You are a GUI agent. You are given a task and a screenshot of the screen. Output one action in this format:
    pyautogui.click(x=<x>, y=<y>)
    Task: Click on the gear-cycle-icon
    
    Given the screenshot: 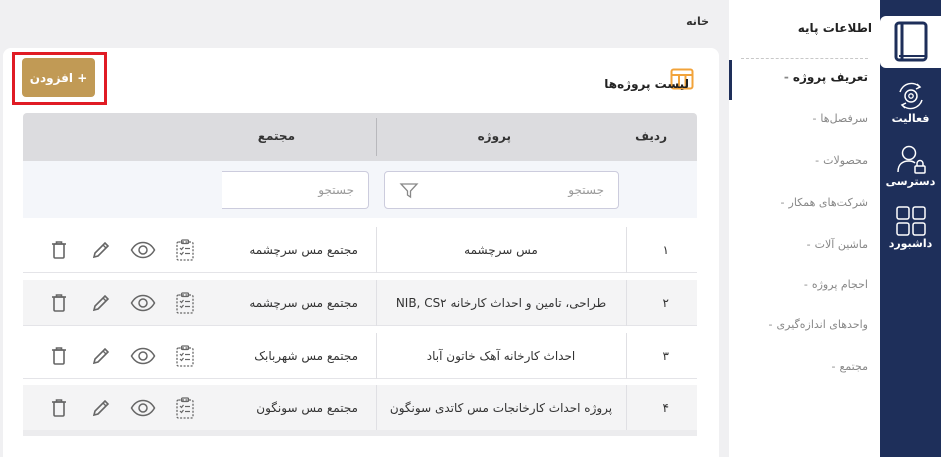 What is the action you would take?
    pyautogui.click(x=910, y=96)
    